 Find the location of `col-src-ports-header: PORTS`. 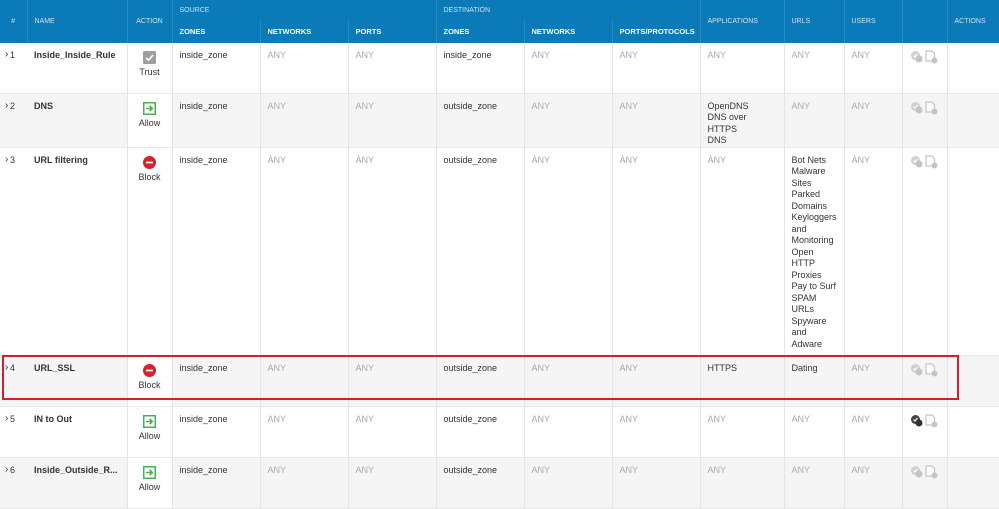

col-src-ports-header: PORTS is located at coordinates (392, 31).